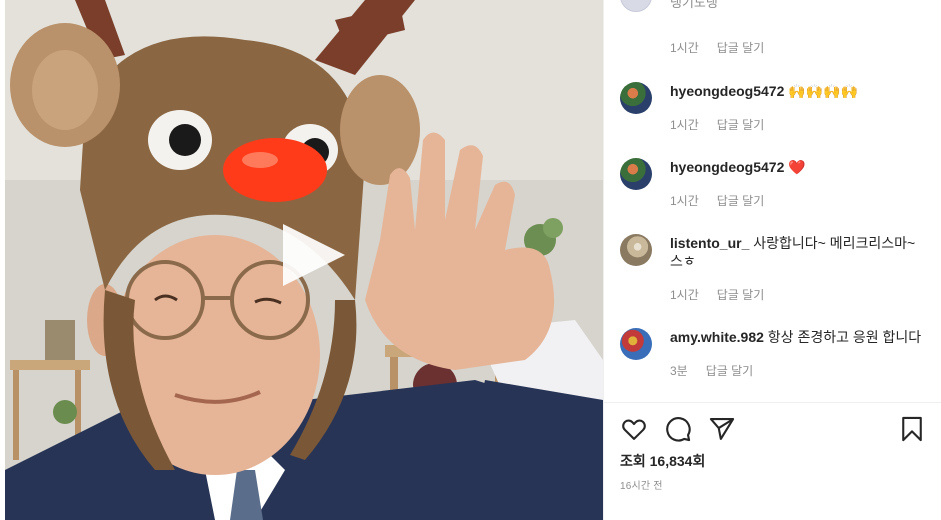  Describe the element at coordinates (662, 461) in the screenshot. I see `view-count: 조회 16,834회` at that location.